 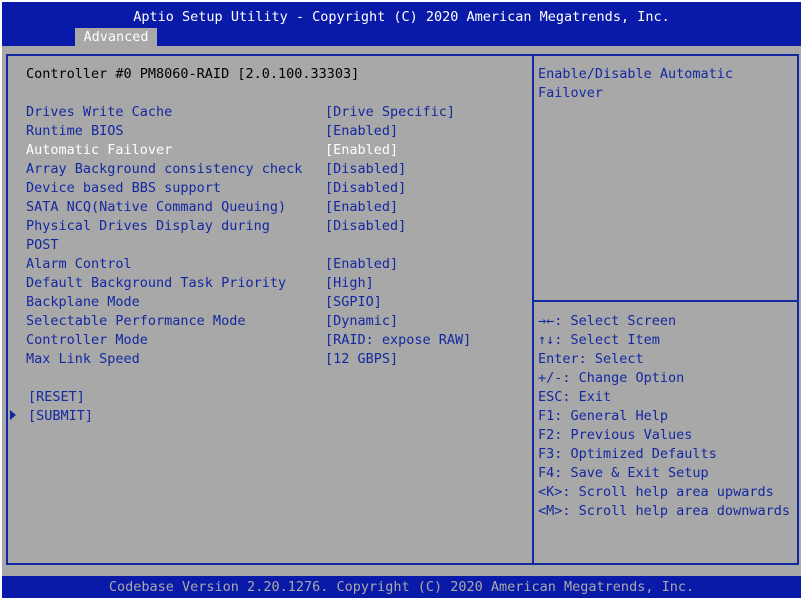 I want to click on setting-physical-drives-display-cont: POST, so click(x=42, y=245).